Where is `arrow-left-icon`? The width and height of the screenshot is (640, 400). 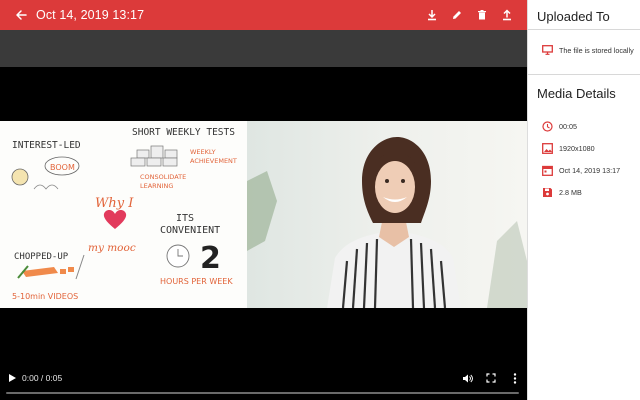 arrow-left-icon is located at coordinates (21, 15).